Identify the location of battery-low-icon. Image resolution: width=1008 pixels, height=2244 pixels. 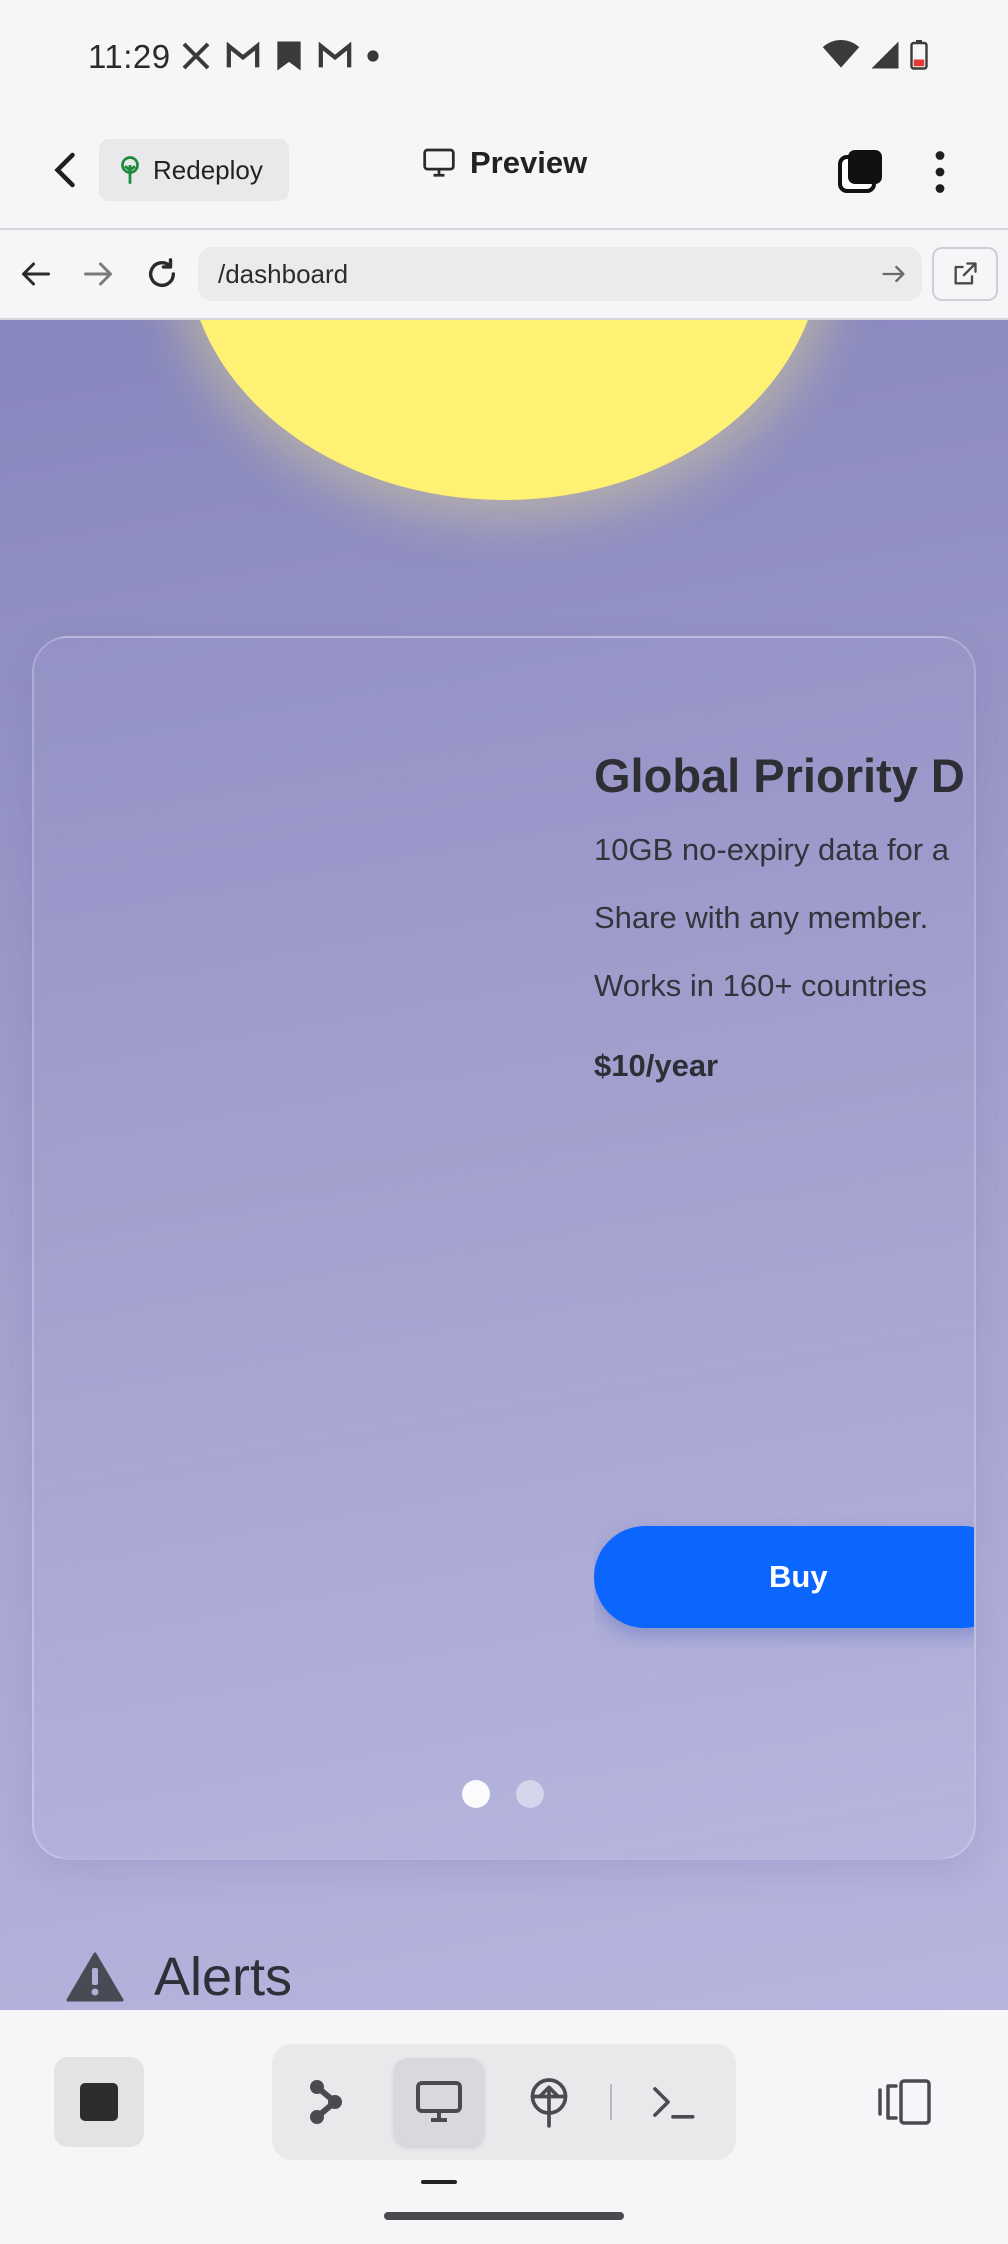
(919, 55).